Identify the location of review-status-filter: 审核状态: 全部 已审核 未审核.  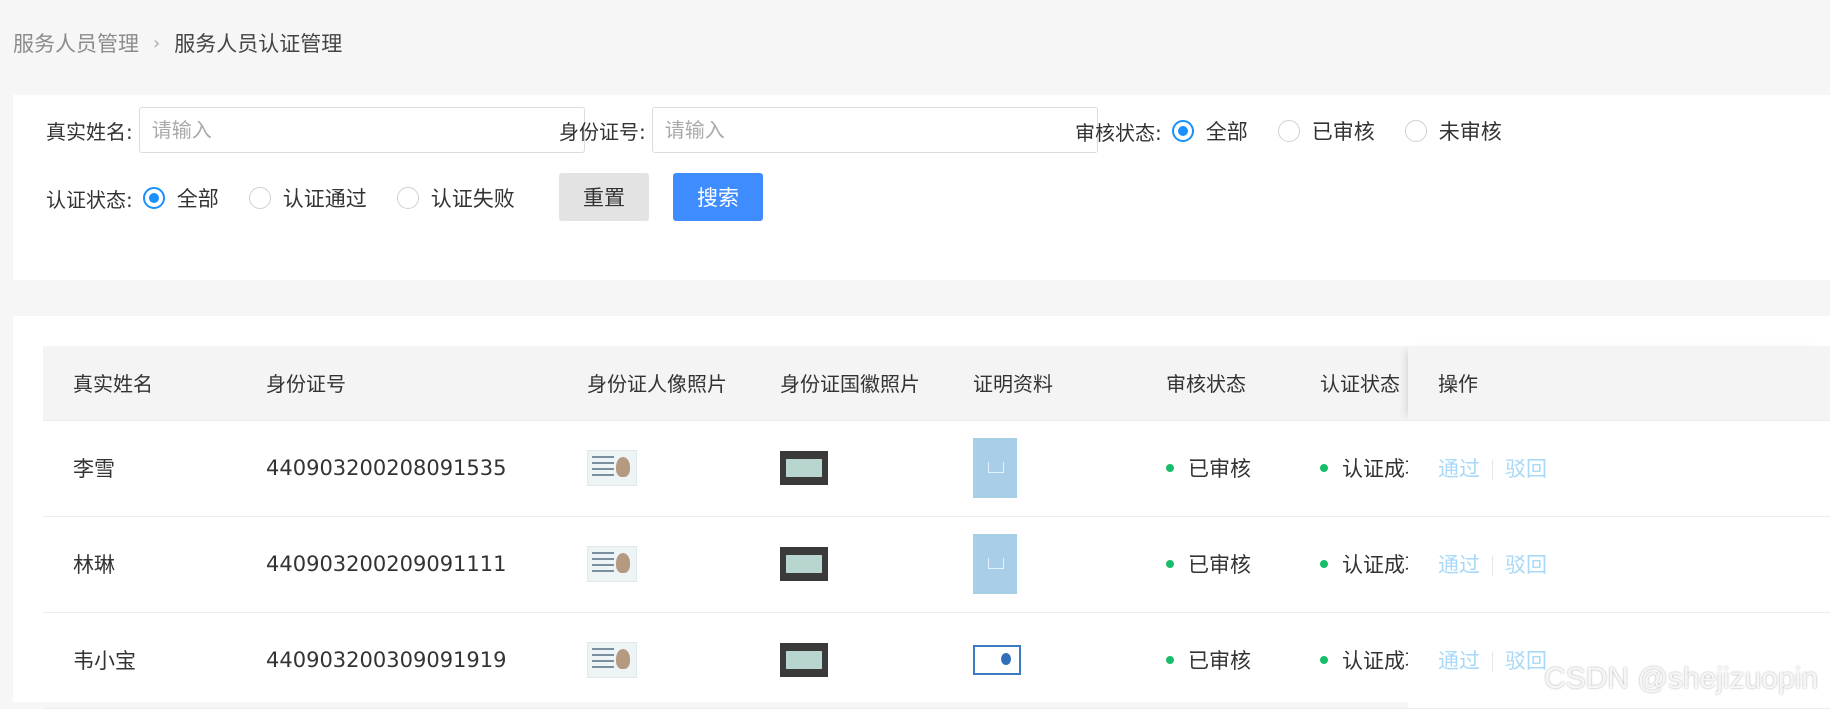
(1303, 131).